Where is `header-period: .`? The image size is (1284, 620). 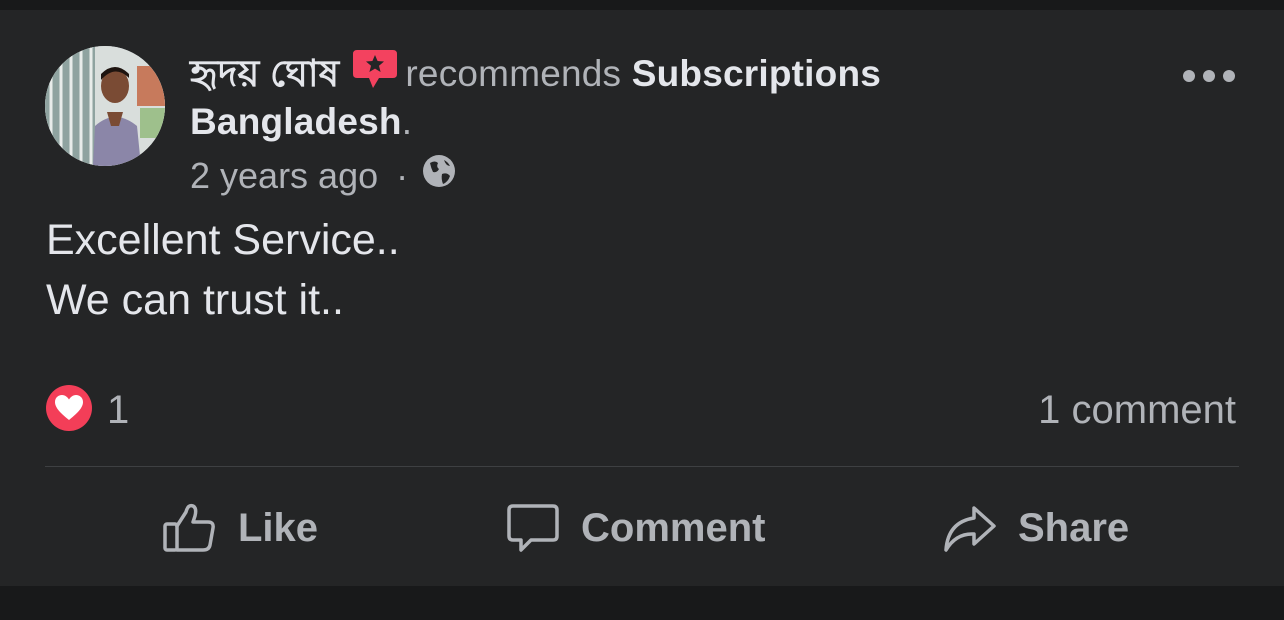 header-period: . is located at coordinates (407, 121).